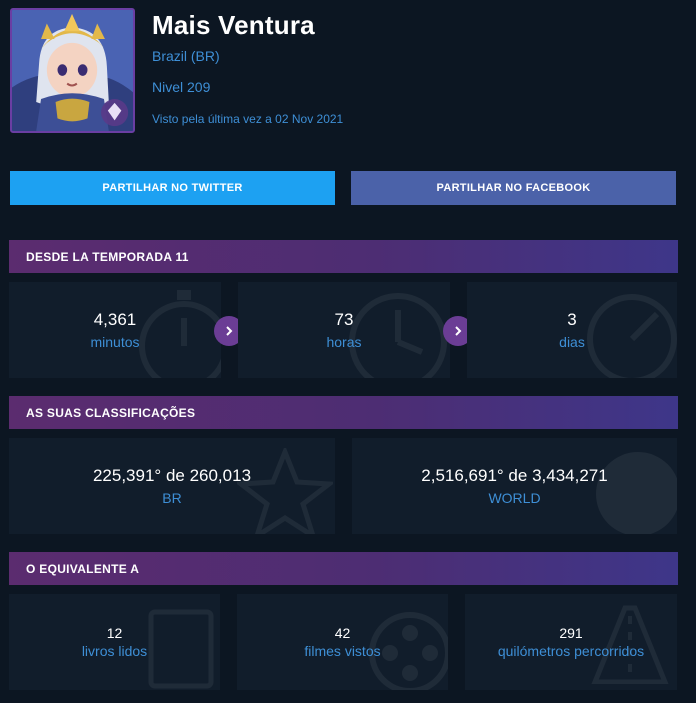 This screenshot has width=696, height=703. What do you see at coordinates (115, 342) in the screenshot?
I see `stat-label: minutos` at bounding box center [115, 342].